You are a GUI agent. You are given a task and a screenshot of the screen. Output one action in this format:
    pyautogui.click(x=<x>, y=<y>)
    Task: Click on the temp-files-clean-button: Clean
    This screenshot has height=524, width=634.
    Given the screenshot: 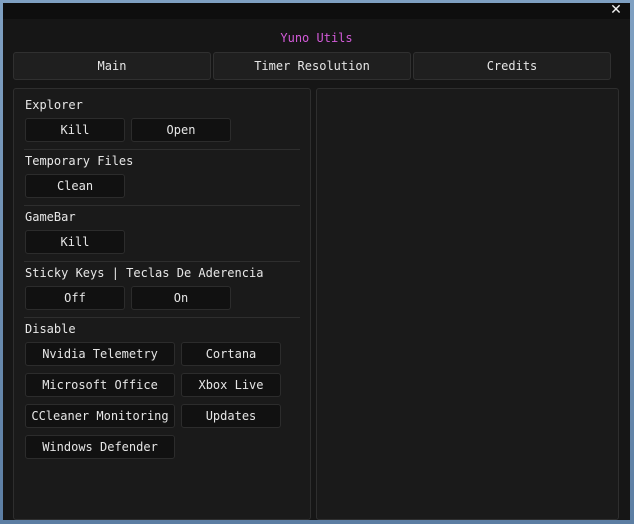 What is the action you would take?
    pyautogui.click(x=75, y=186)
    